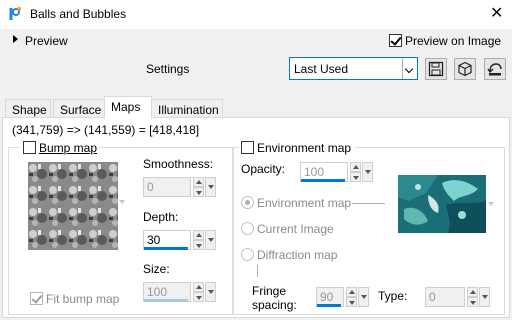 The height and width of the screenshot is (320, 512). I want to click on tab-illumination: Illumination, so click(187, 109).